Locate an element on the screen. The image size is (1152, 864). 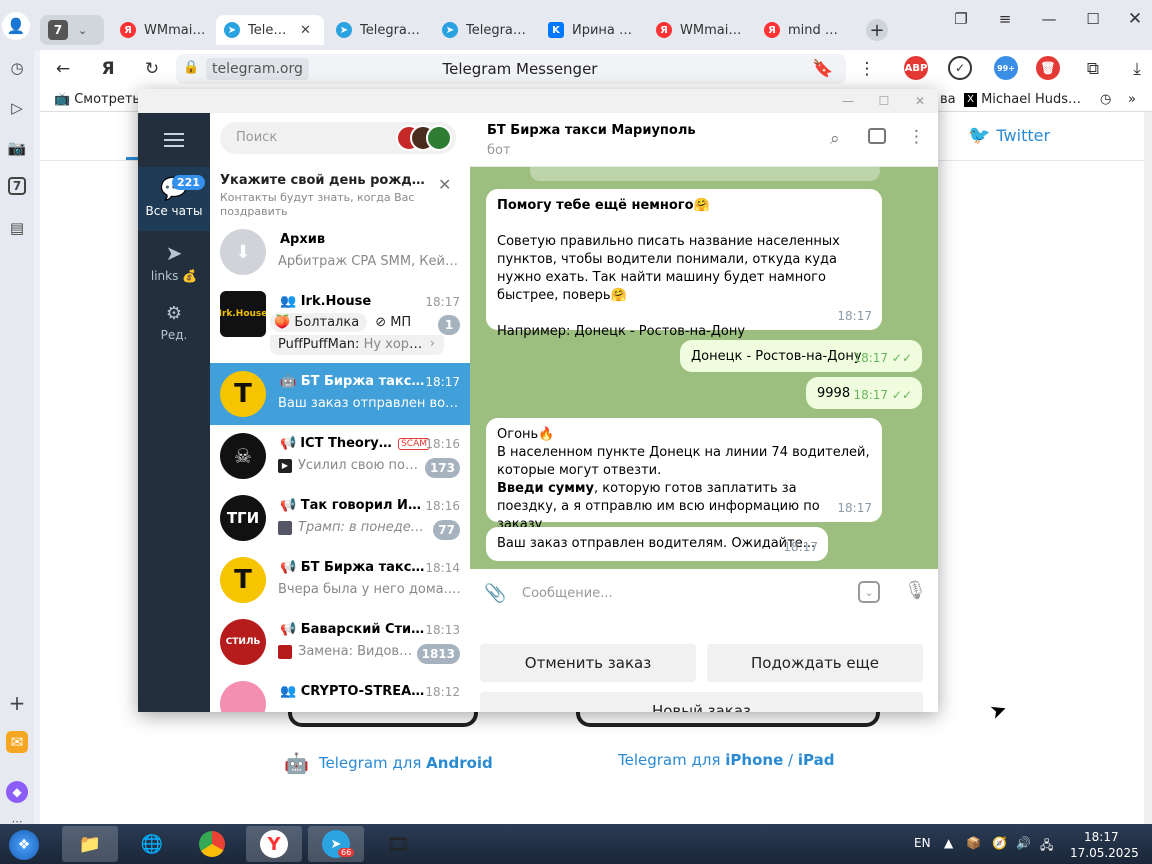
bookmarks-overflow-icon: » is located at coordinates (1132, 99).